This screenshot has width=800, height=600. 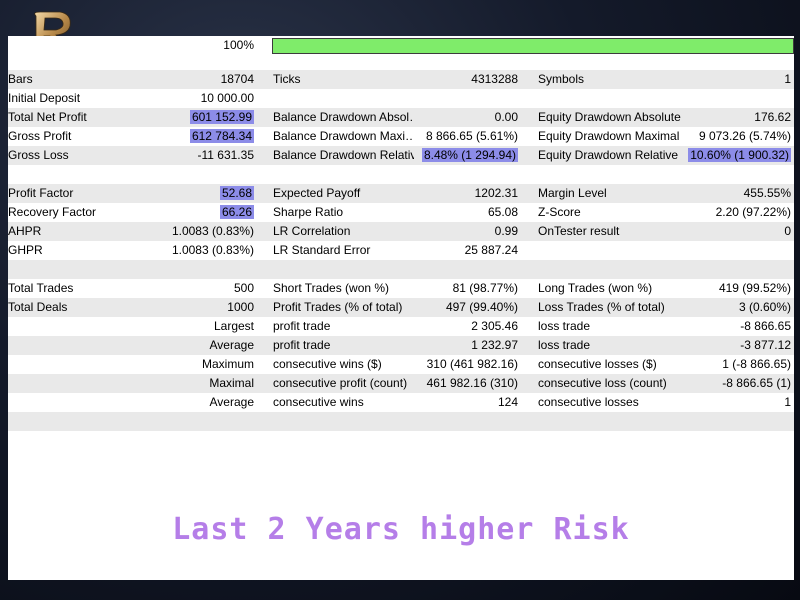 What do you see at coordinates (25, 250) in the screenshot?
I see `stat-label: GHPR` at bounding box center [25, 250].